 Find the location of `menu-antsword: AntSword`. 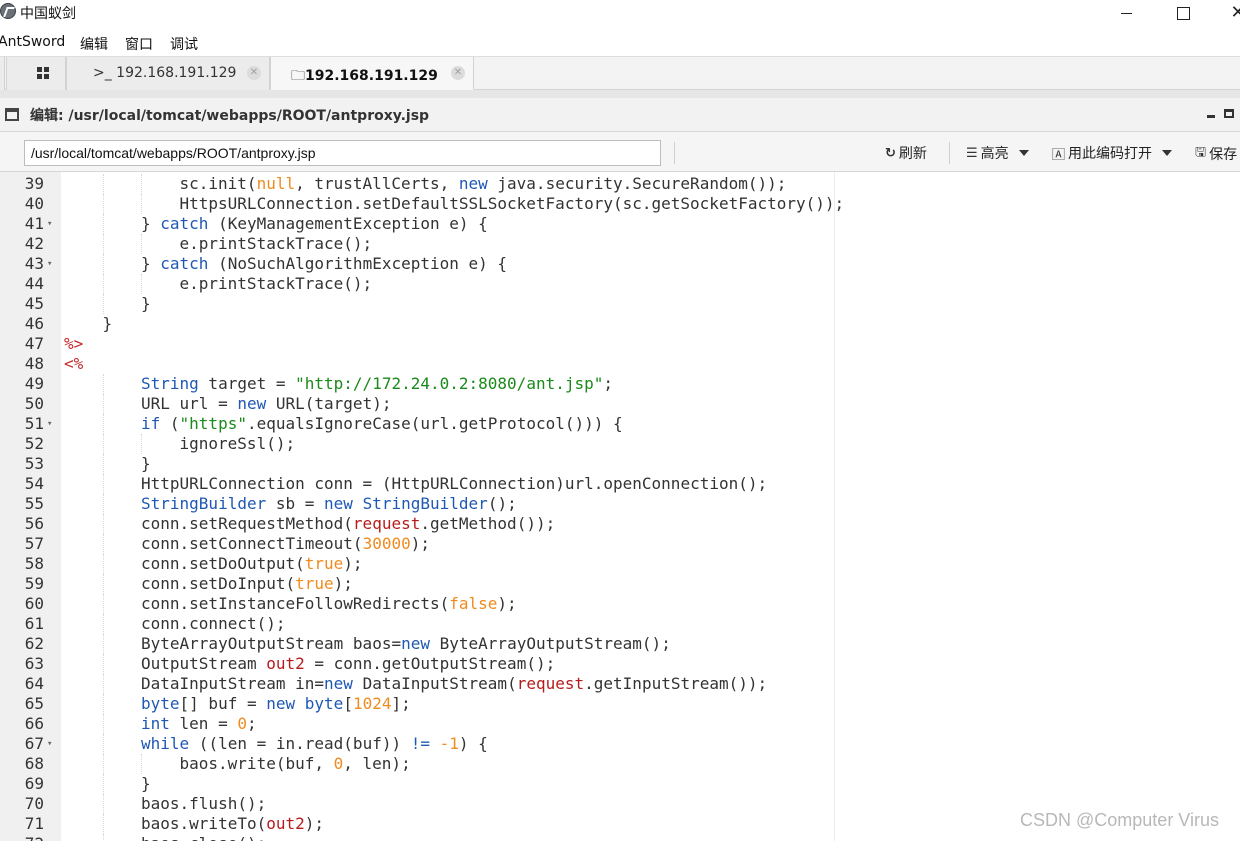

menu-antsword: AntSword is located at coordinates (32, 42).